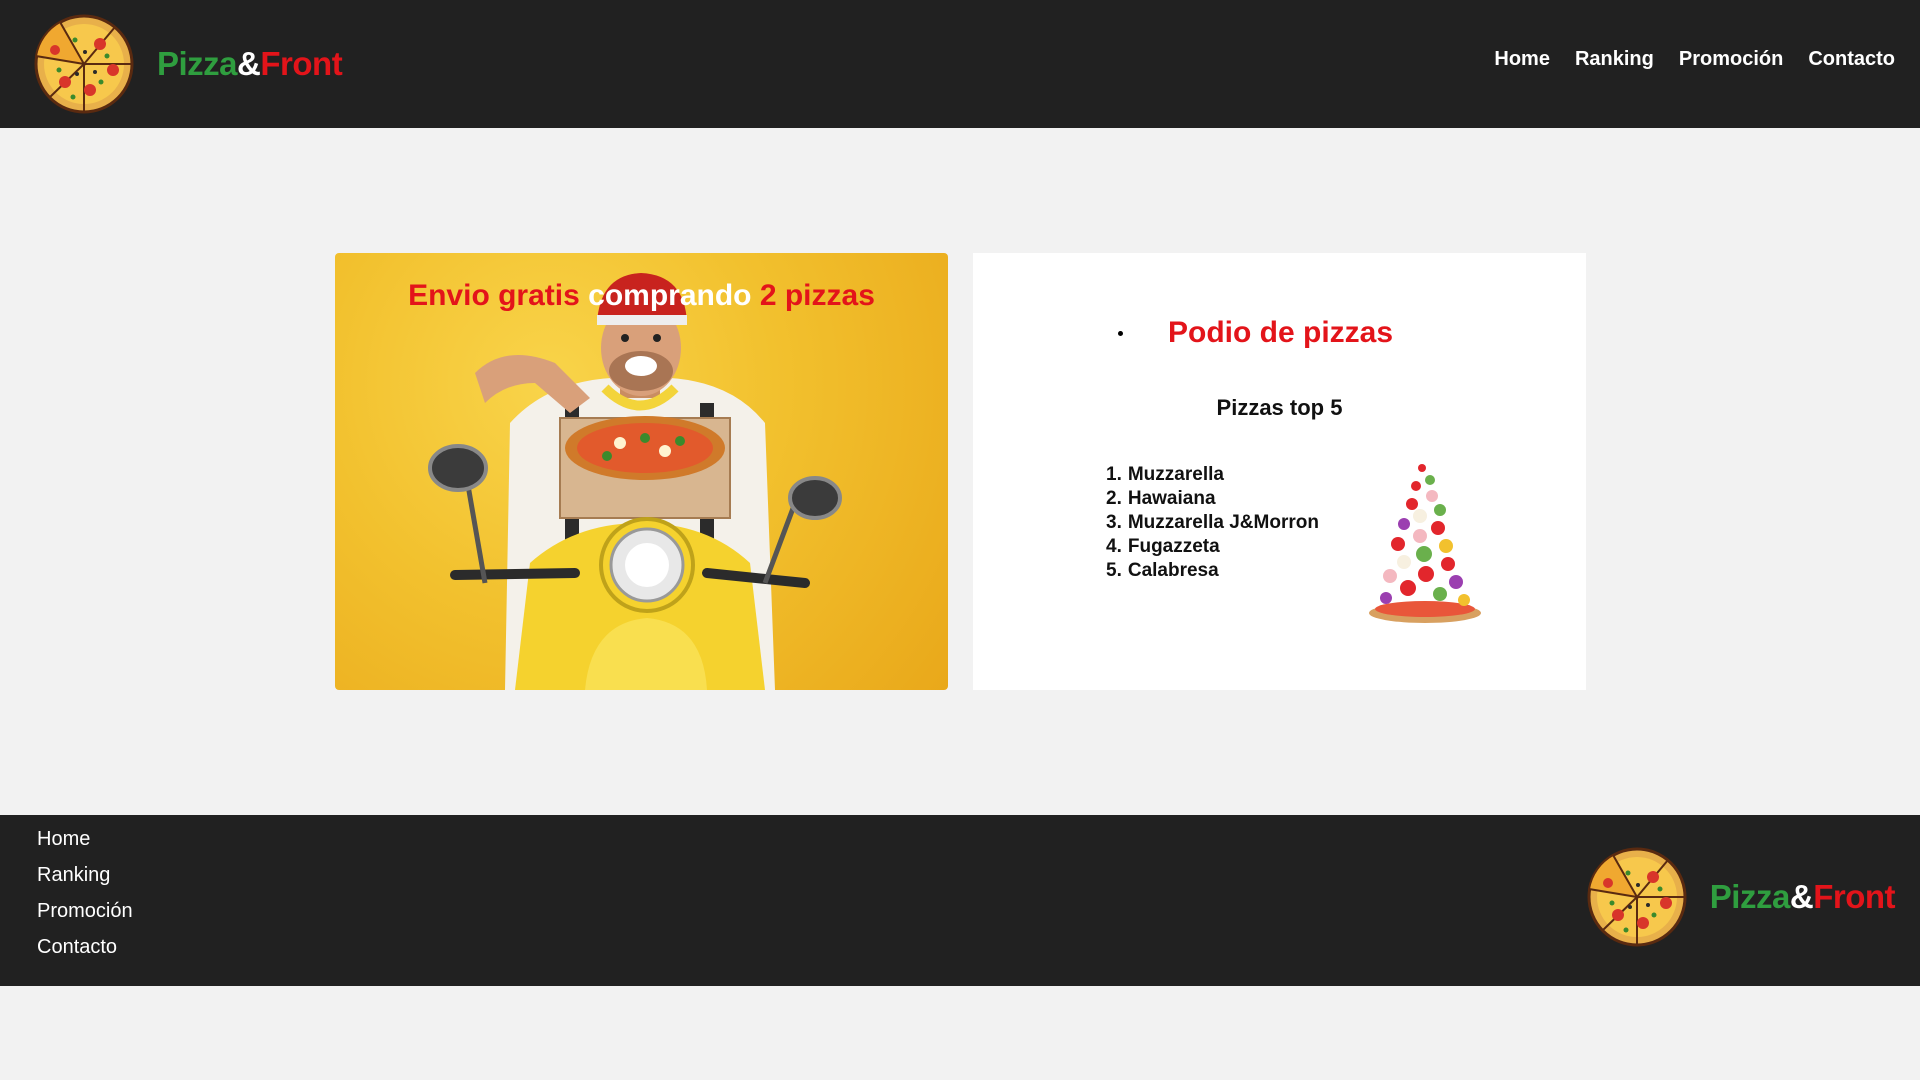 The height and width of the screenshot is (1080, 1920). I want to click on promo-title-part-buying: comprando, so click(674, 295).